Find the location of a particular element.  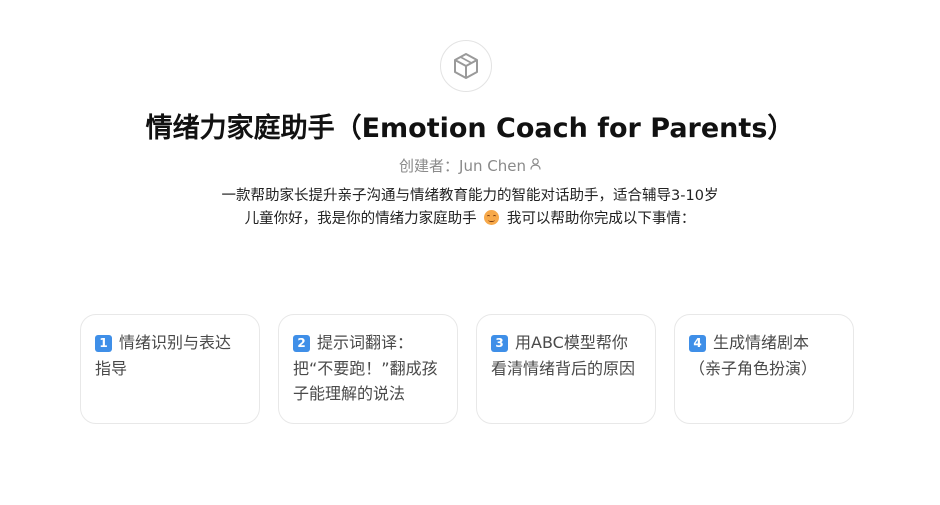

suggestion-card-2: 2 提示词翻译：把“不要跑！”翻成孩子能理解的说法 is located at coordinates (368, 369).